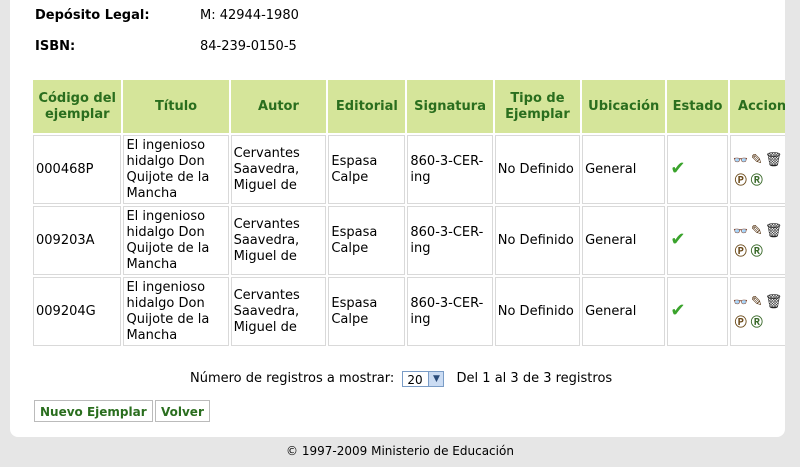  Describe the element at coordinates (423, 378) in the screenshot. I see `page-size-select: 20 ▼` at that location.